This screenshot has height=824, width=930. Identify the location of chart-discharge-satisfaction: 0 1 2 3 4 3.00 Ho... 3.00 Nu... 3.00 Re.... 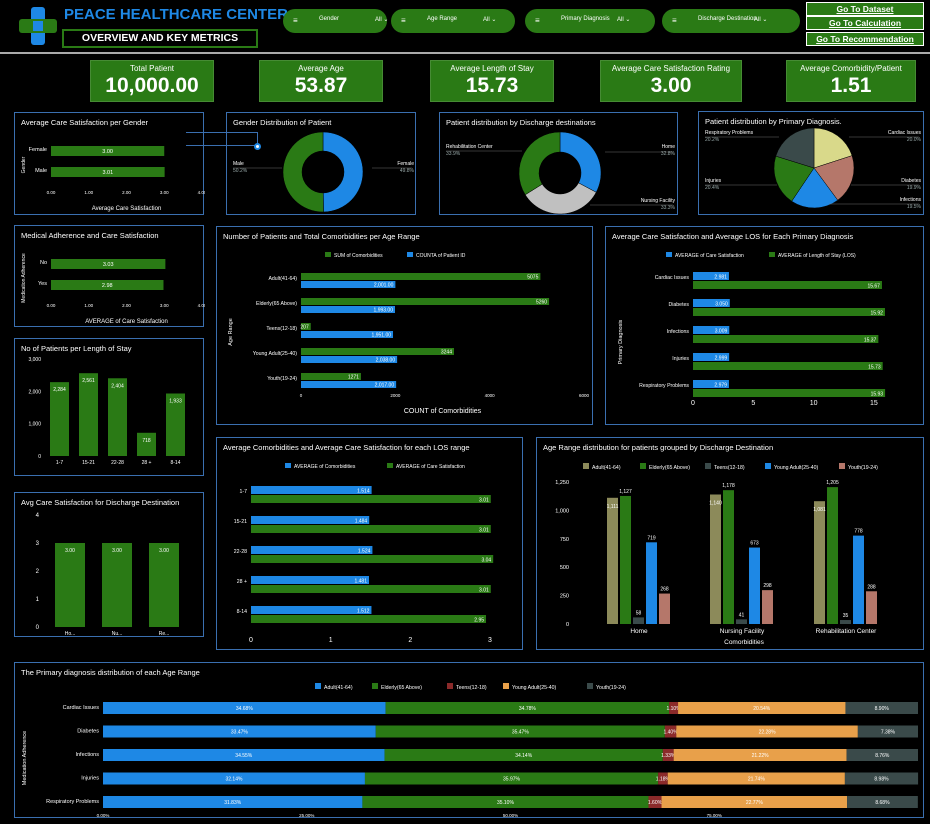
(107, 575).